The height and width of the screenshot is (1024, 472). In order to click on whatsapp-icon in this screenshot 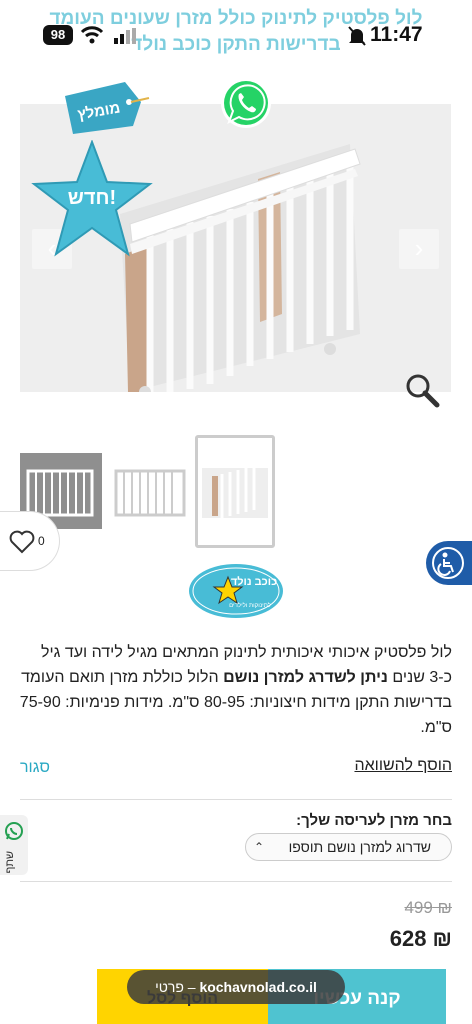, I will do `click(246, 103)`.